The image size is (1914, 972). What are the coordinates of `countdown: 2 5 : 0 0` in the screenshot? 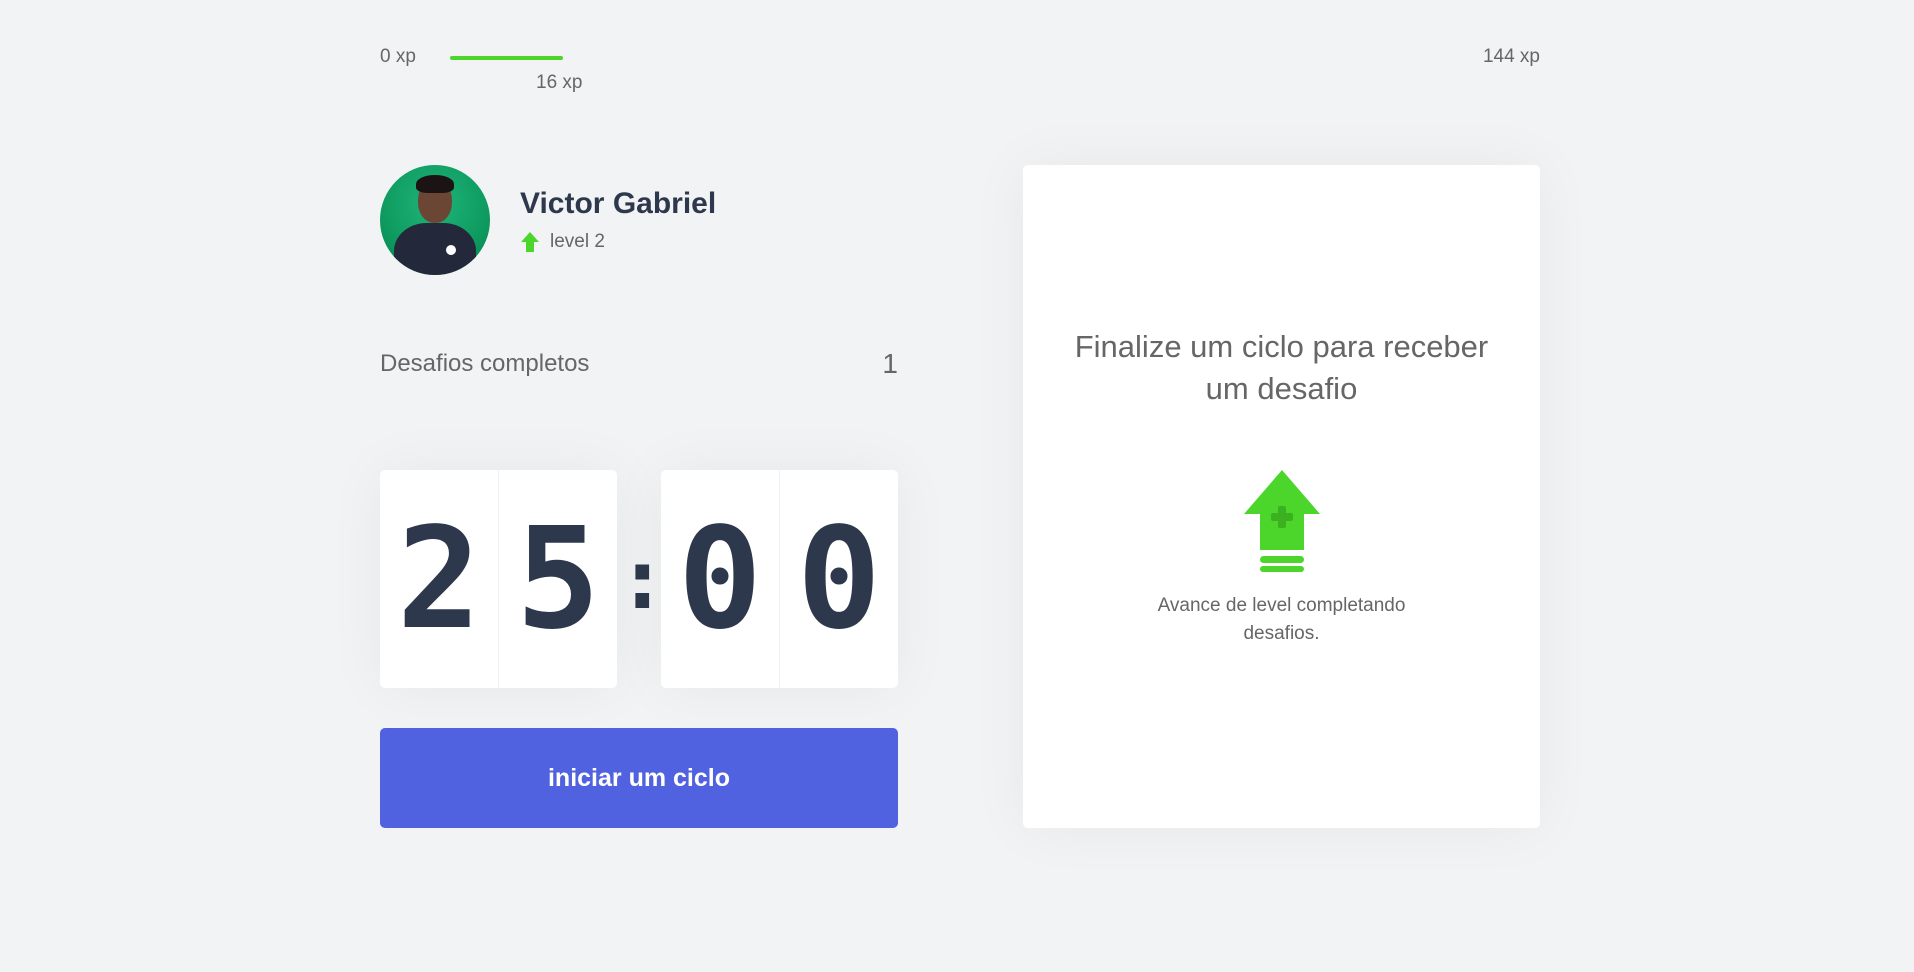 It's located at (639, 579).